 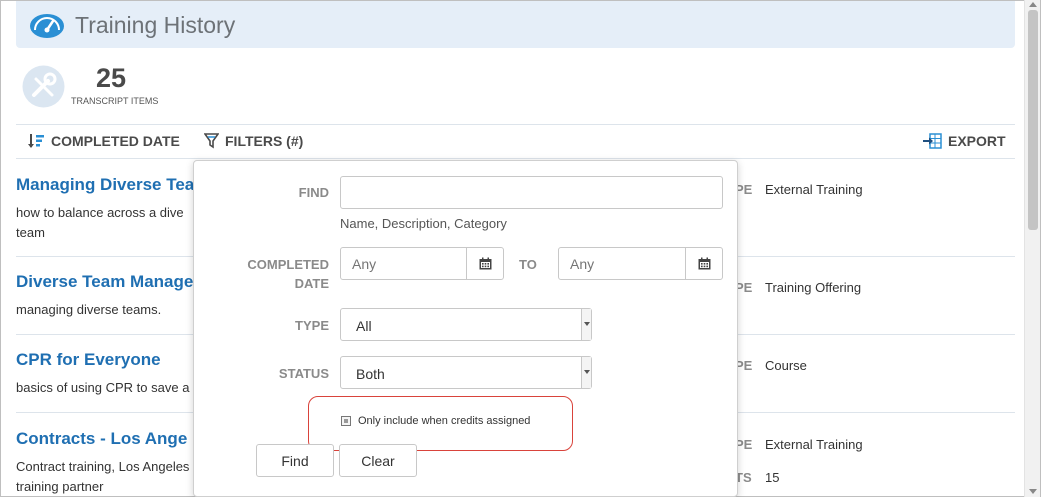 What do you see at coordinates (89, 309) in the screenshot?
I see `row-description: managing diverse teams.` at bounding box center [89, 309].